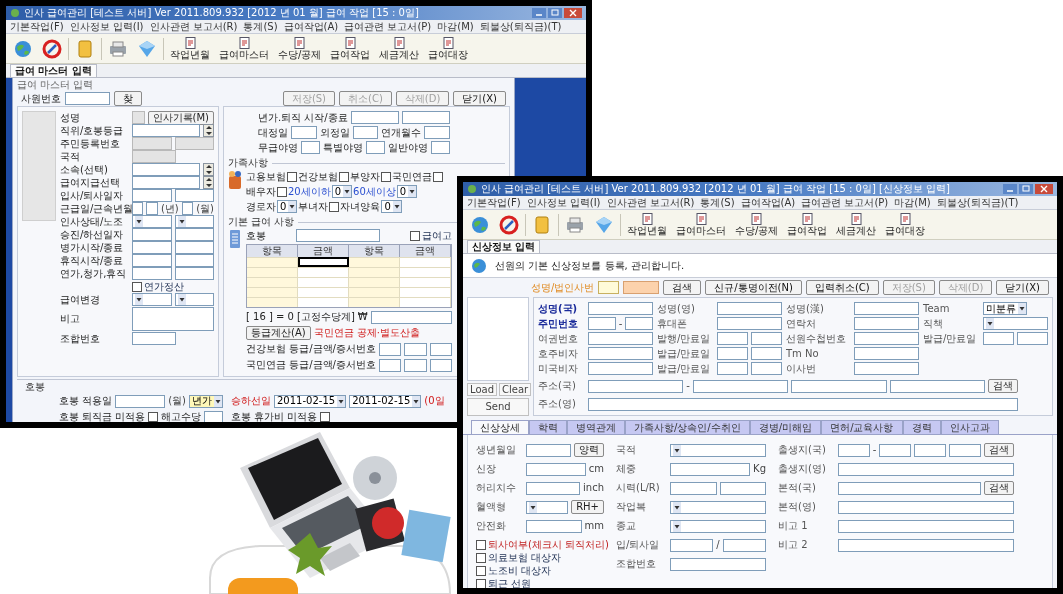 The height and width of the screenshot is (594, 1063). I want to click on toolbar-button: 세금계산, so click(856, 224).